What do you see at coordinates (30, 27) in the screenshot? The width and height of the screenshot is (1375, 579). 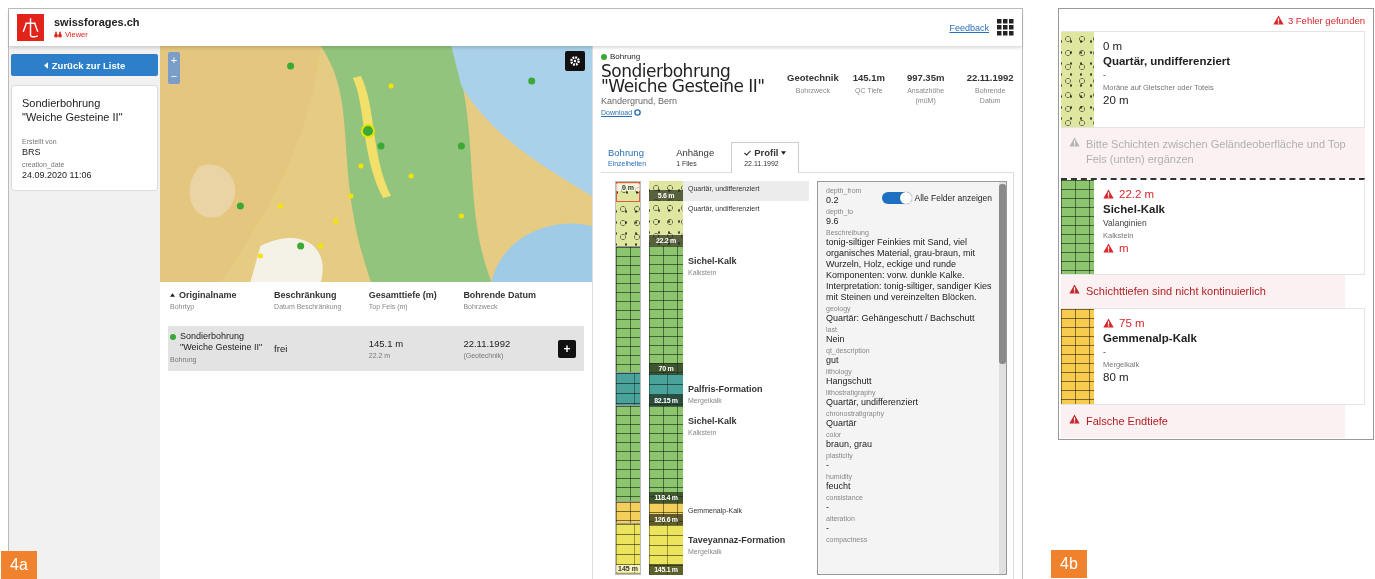 I see `logo-icon` at bounding box center [30, 27].